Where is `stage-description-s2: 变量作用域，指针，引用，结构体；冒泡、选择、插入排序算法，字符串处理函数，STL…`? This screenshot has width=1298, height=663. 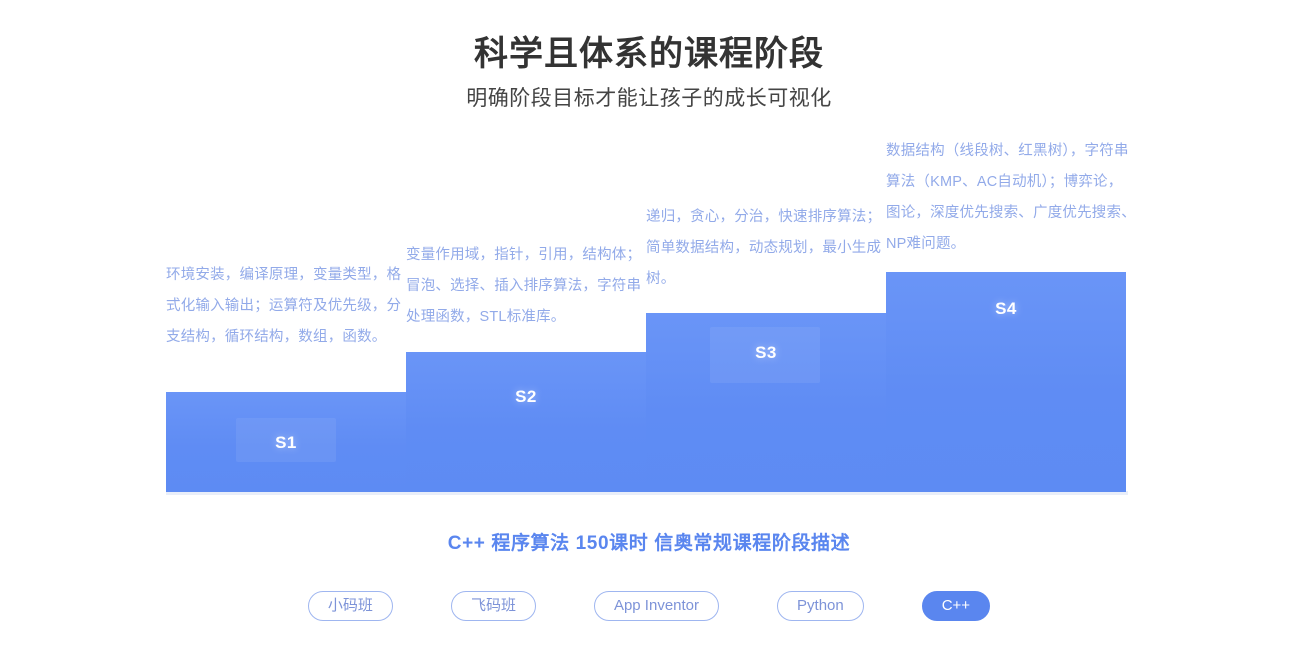
stage-description-s2: 变量作用域，指针，引用，结构体；冒泡、选择、插入排序算法，字符串处理函数，STL… is located at coordinates (524, 286).